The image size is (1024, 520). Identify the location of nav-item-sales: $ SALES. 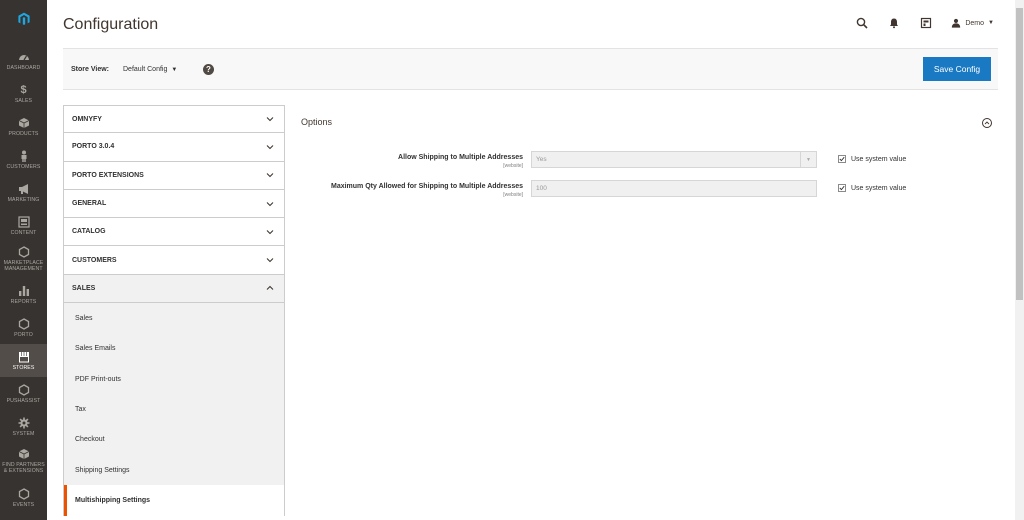
(23, 93).